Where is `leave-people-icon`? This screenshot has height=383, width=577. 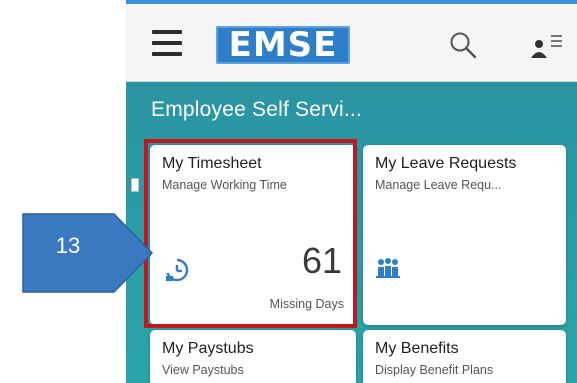
leave-people-icon is located at coordinates (388, 268).